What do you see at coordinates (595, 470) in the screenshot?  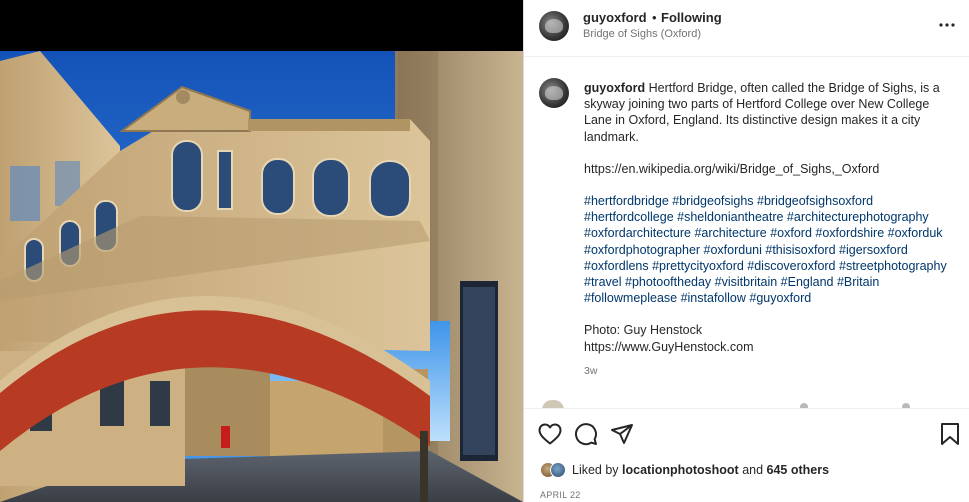 I see `likes-prefix: Liked by` at bounding box center [595, 470].